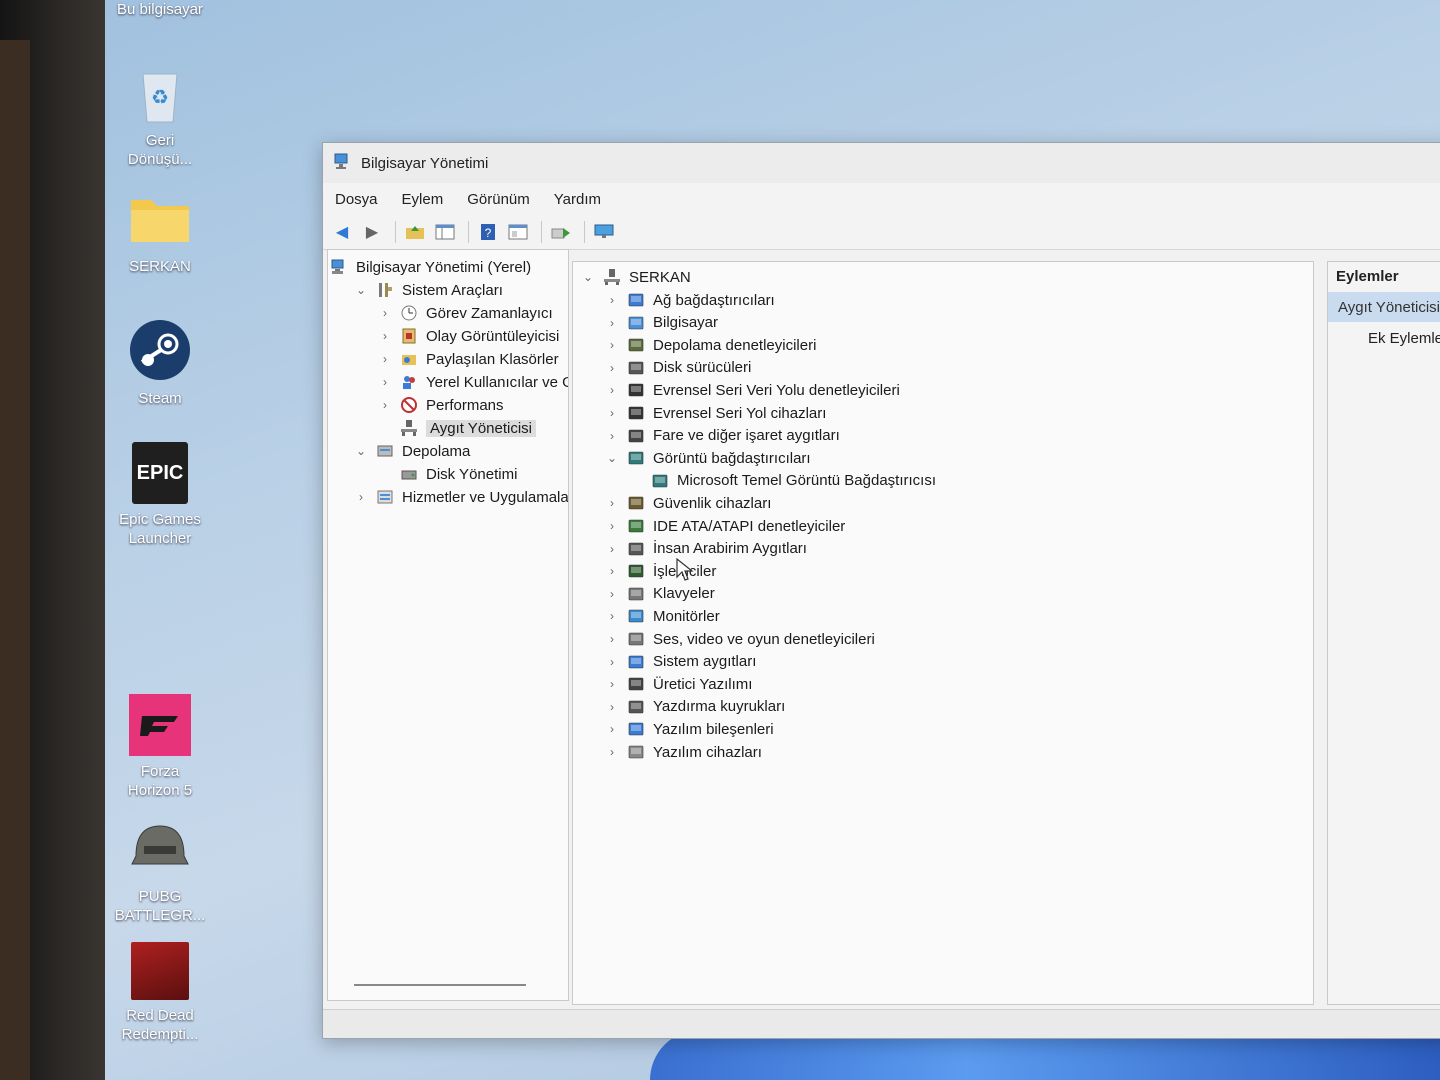 The width and height of the screenshot is (1440, 1080). I want to click on services-icon, so click(385, 497).